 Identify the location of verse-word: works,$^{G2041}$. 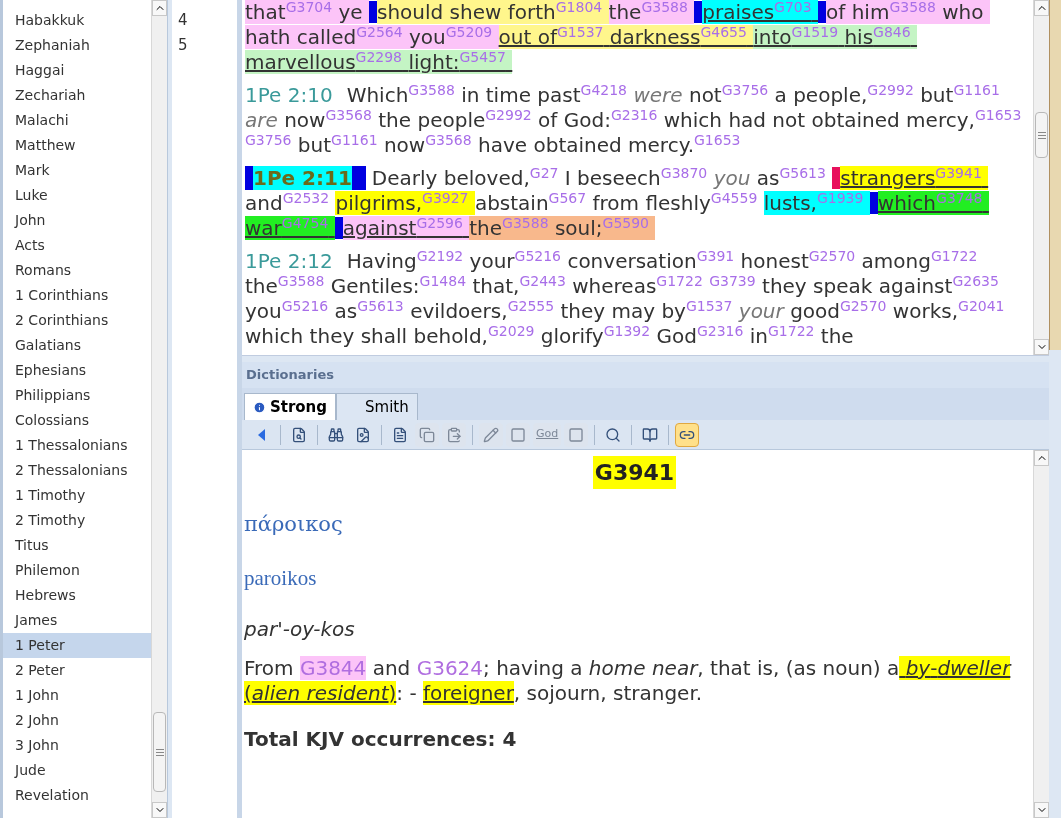
(951, 311).